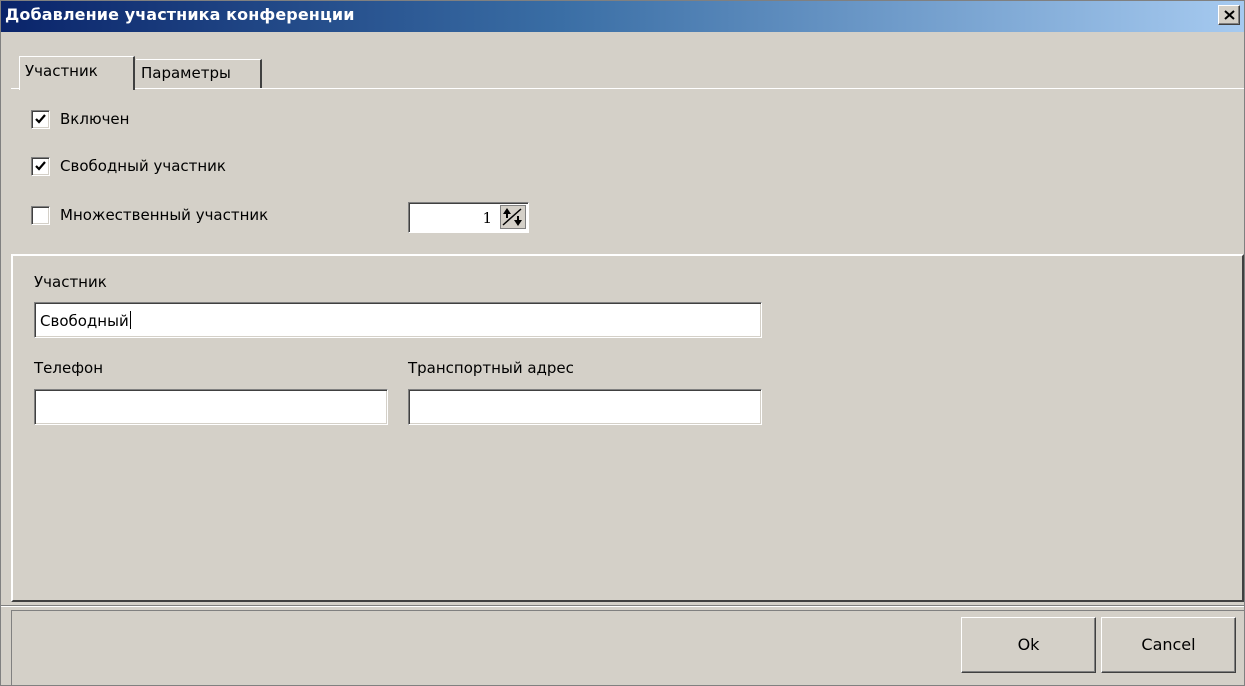 This screenshot has width=1245, height=686. Describe the element at coordinates (398, 320) in the screenshot. I see `participant-input: Свободный` at that location.